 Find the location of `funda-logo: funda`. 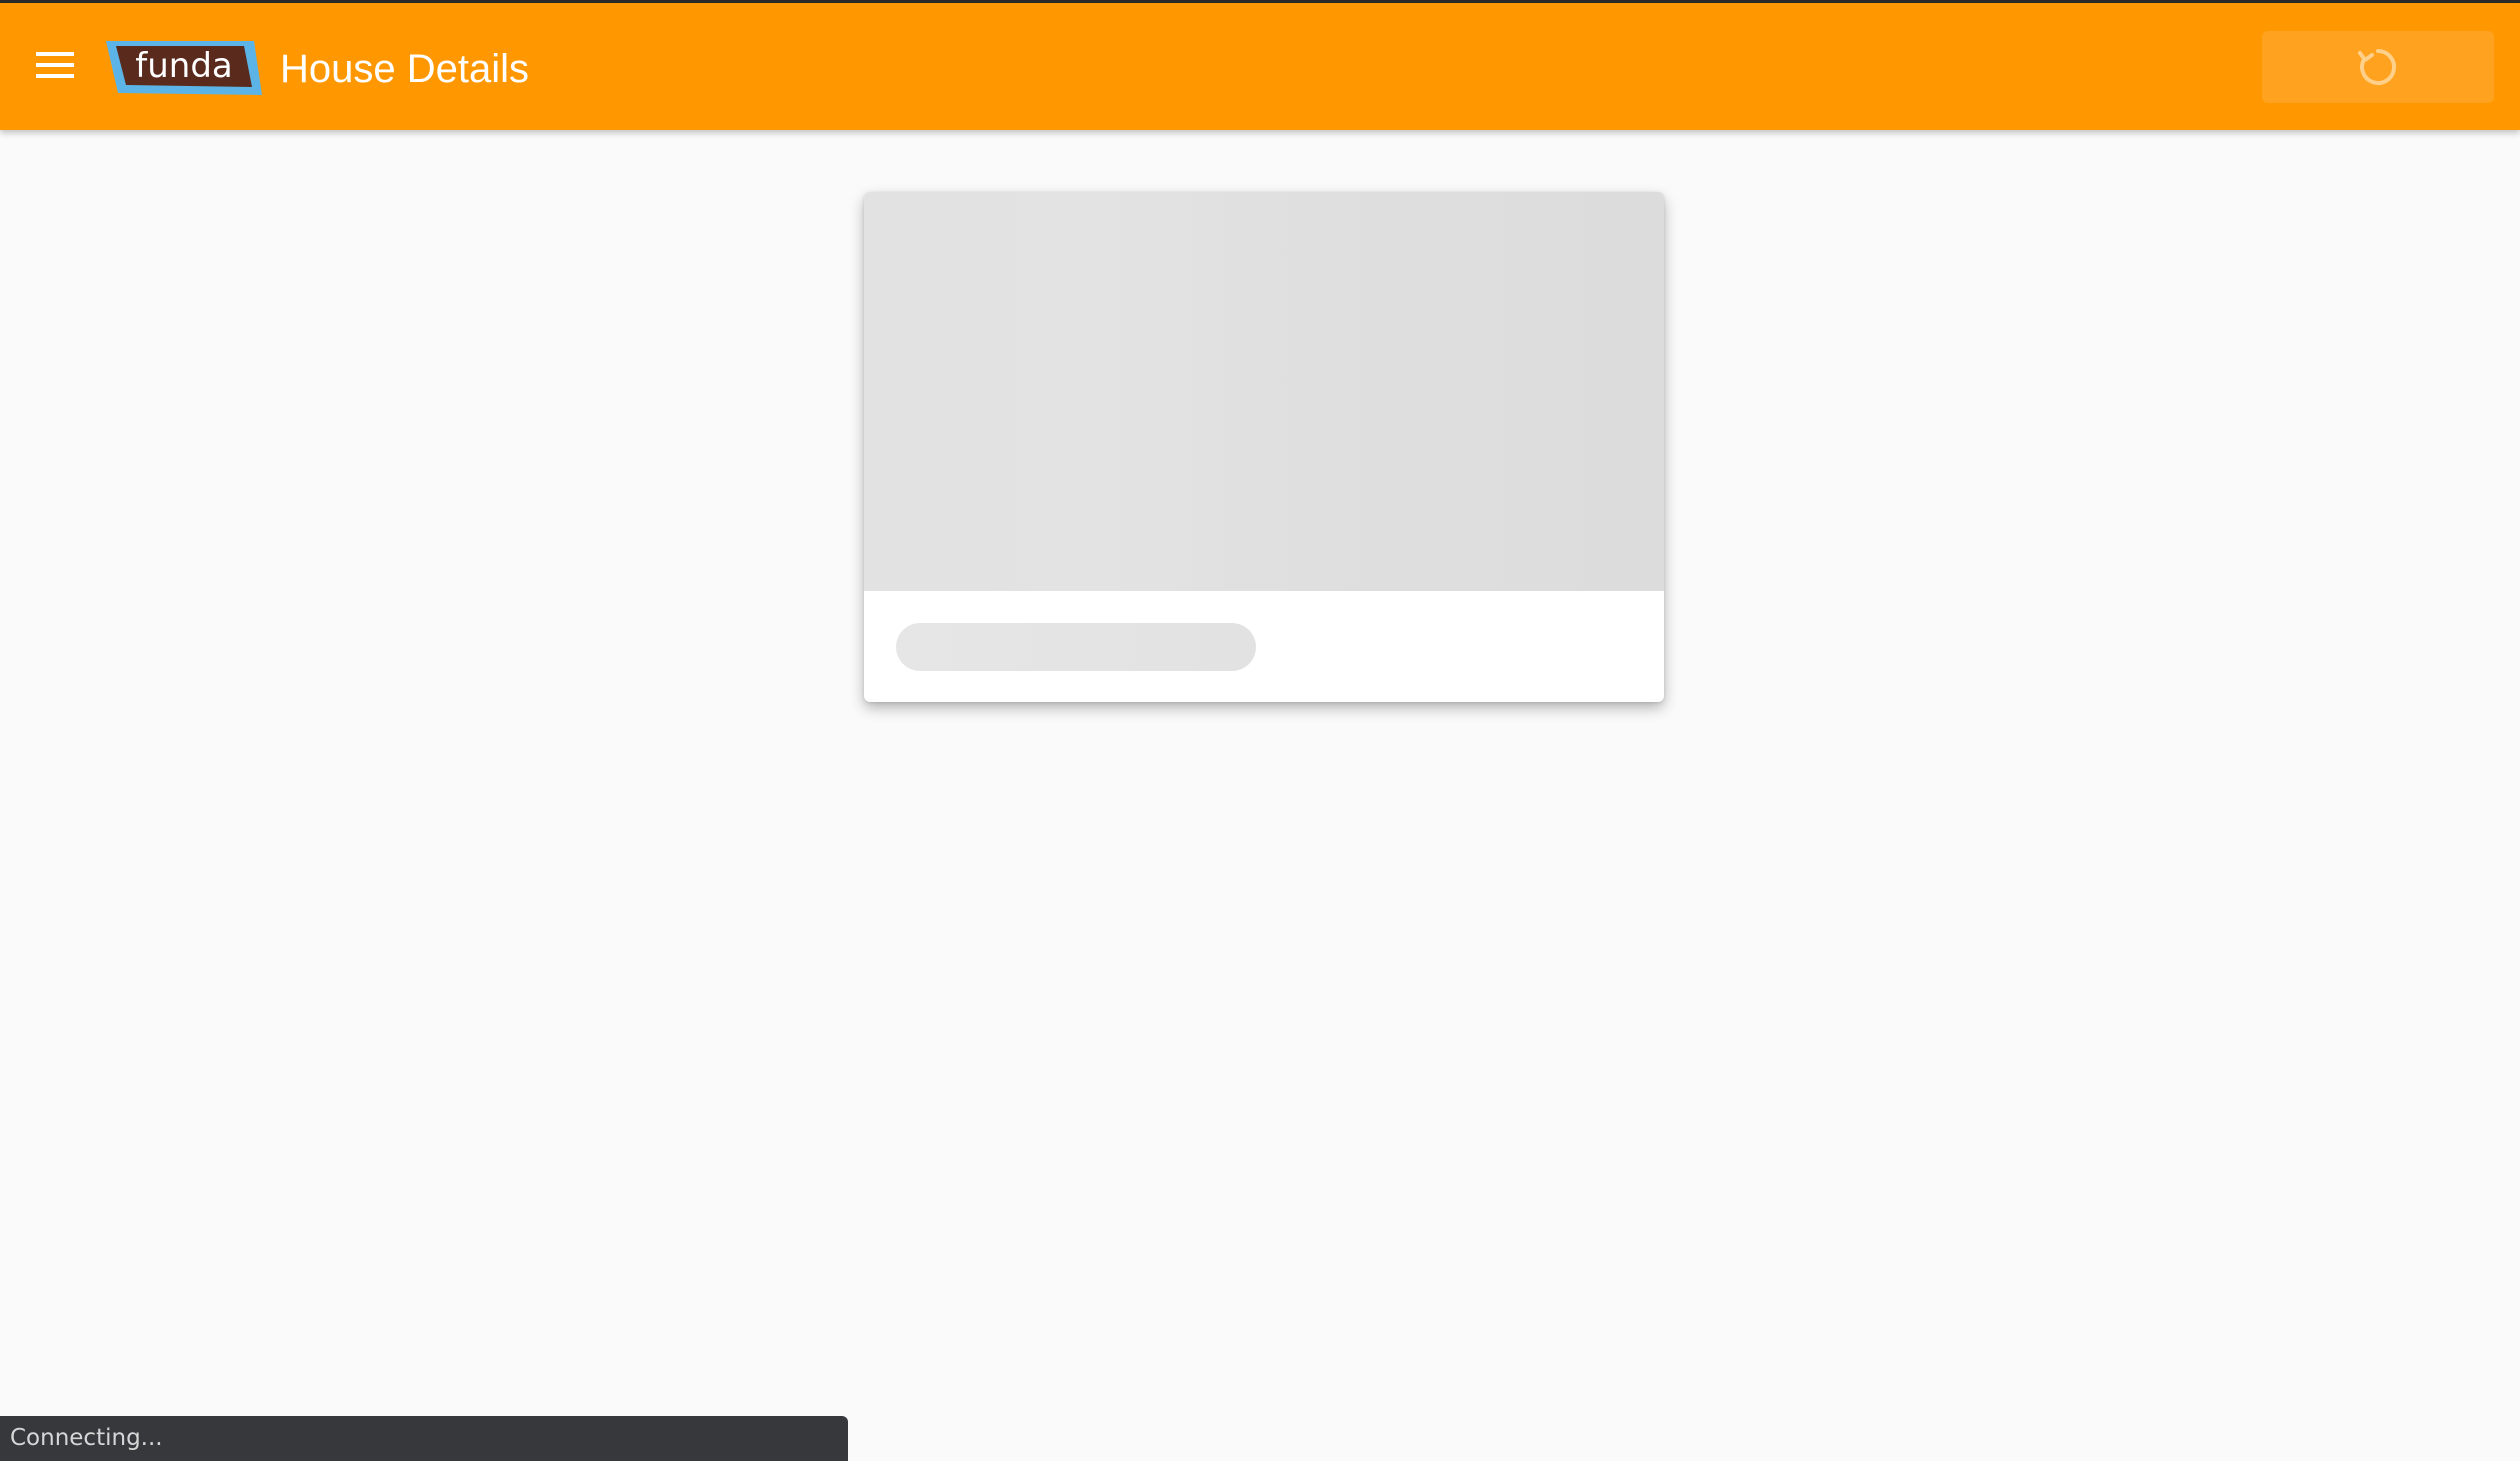

funda-logo: funda is located at coordinates (184, 68).